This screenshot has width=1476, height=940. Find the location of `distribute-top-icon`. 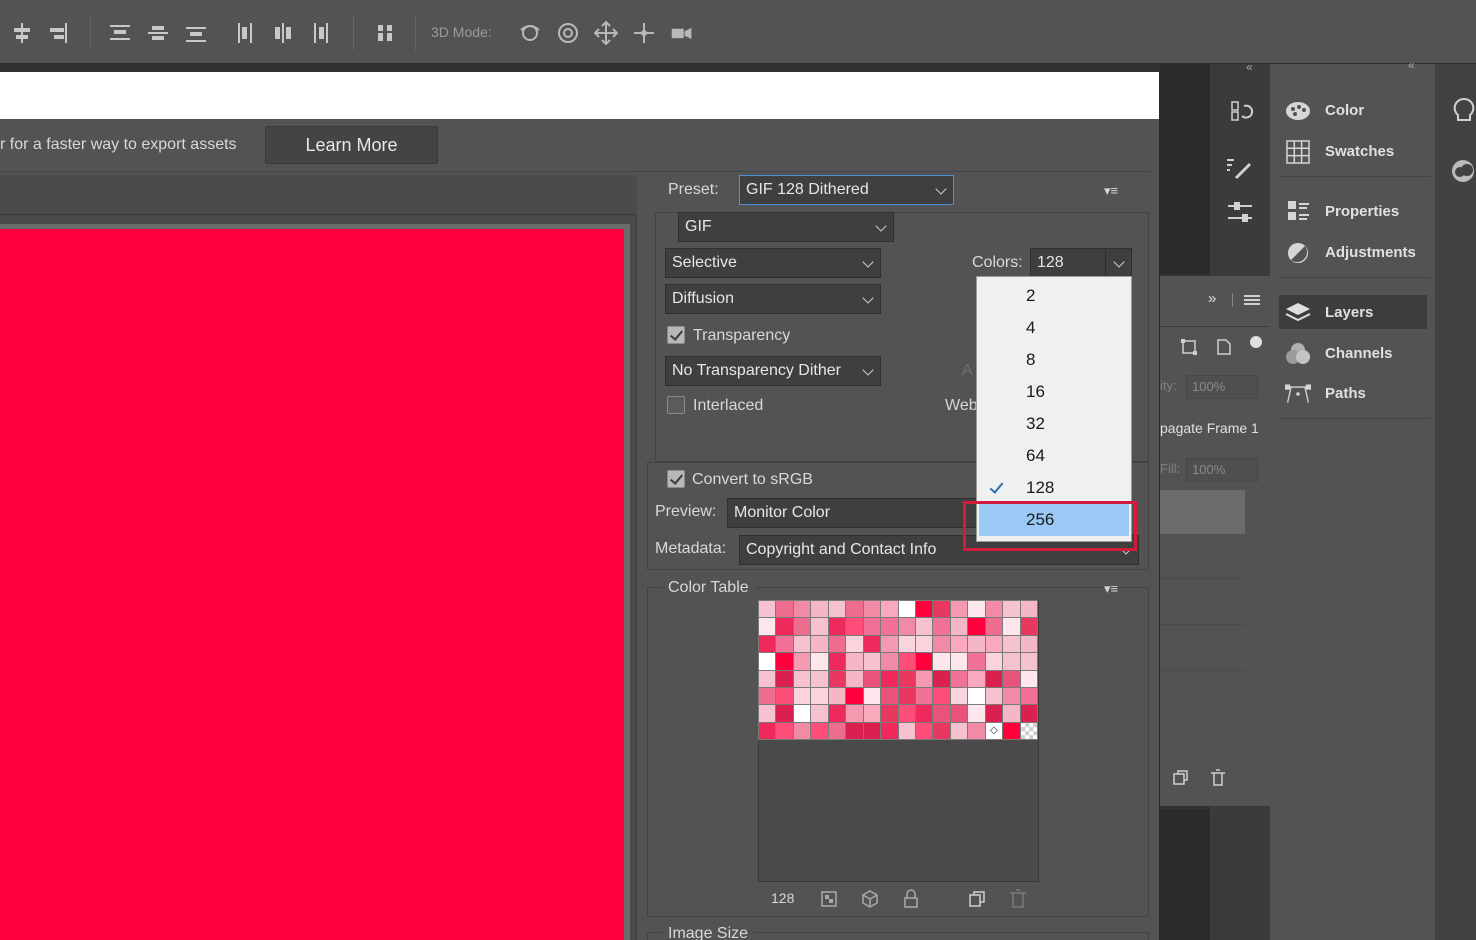

distribute-top-icon is located at coordinates (120, 33).